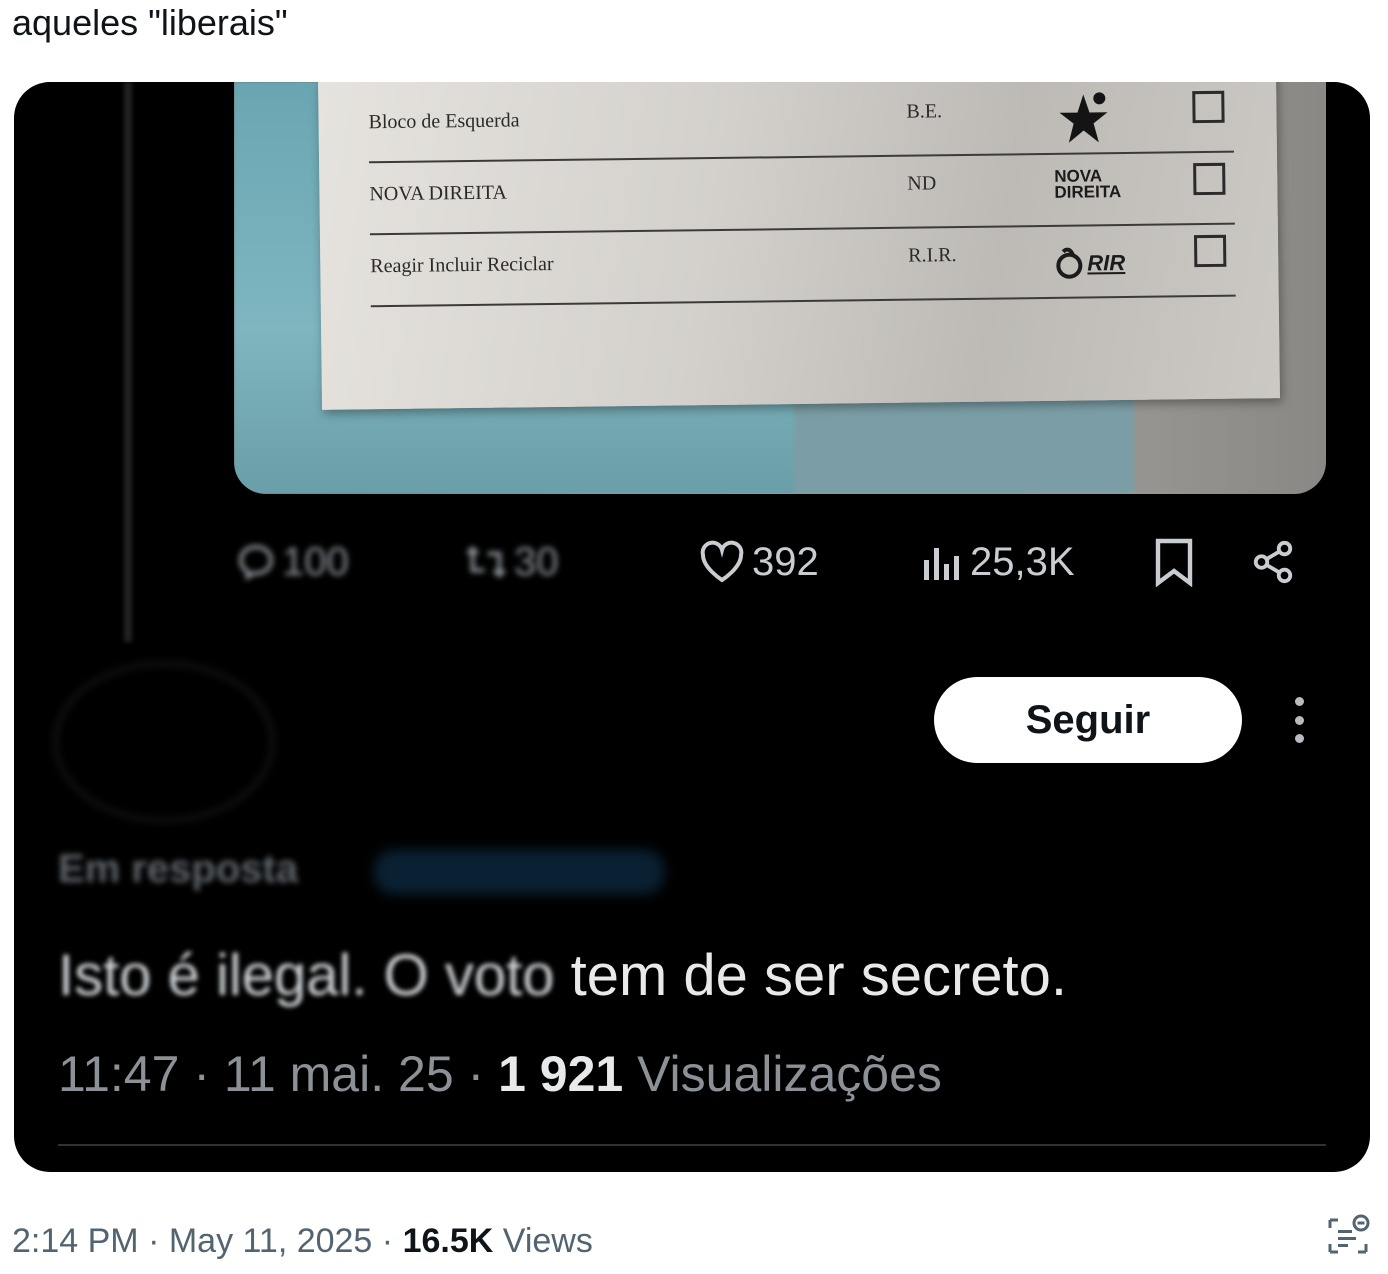  I want to click on share-icon, so click(1273, 562).